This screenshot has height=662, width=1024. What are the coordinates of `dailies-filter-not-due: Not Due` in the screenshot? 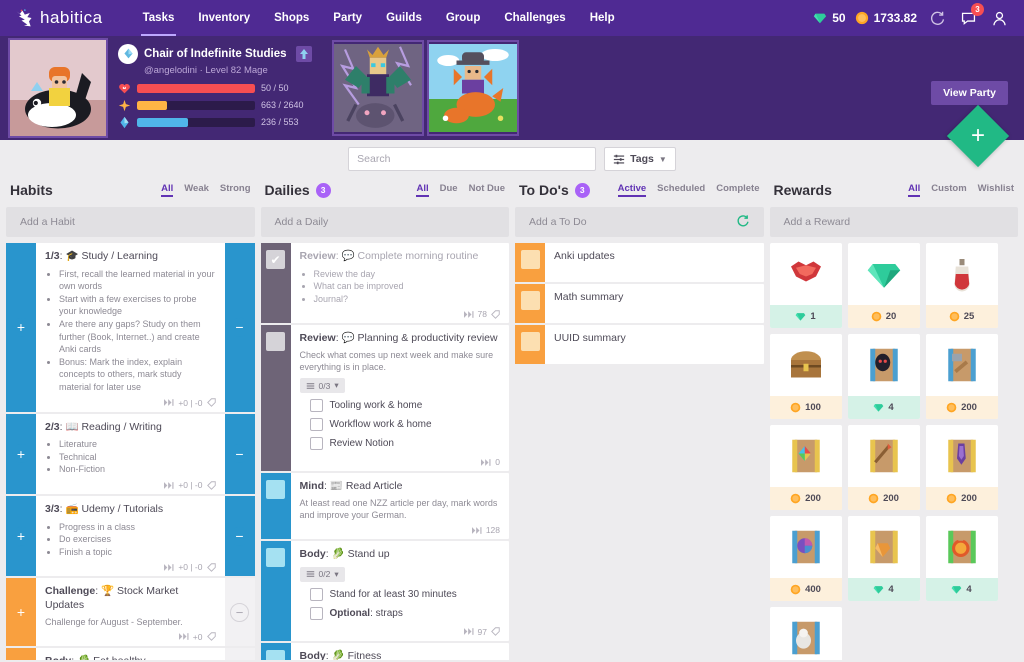 It's located at (487, 190).